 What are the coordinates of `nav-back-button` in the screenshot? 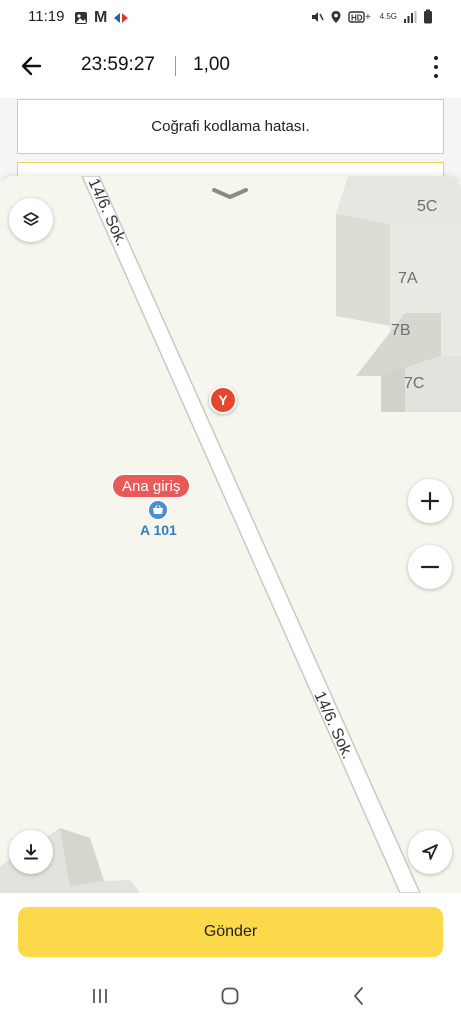 It's located at (359, 996).